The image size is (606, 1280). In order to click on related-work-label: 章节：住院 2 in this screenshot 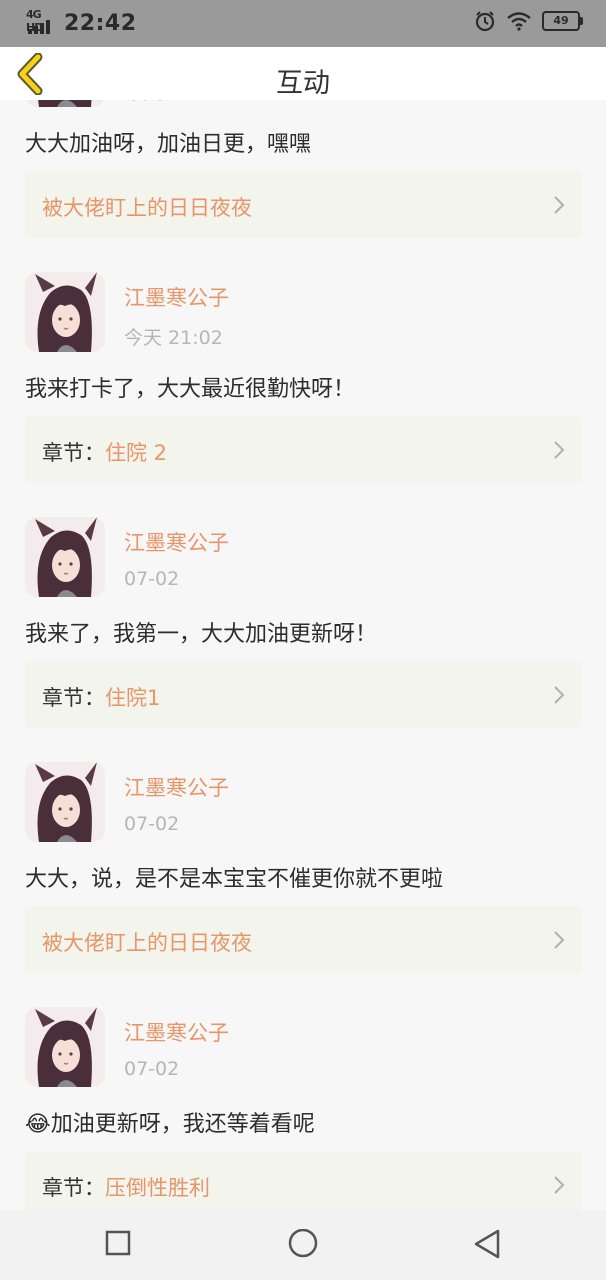, I will do `click(104, 452)`.